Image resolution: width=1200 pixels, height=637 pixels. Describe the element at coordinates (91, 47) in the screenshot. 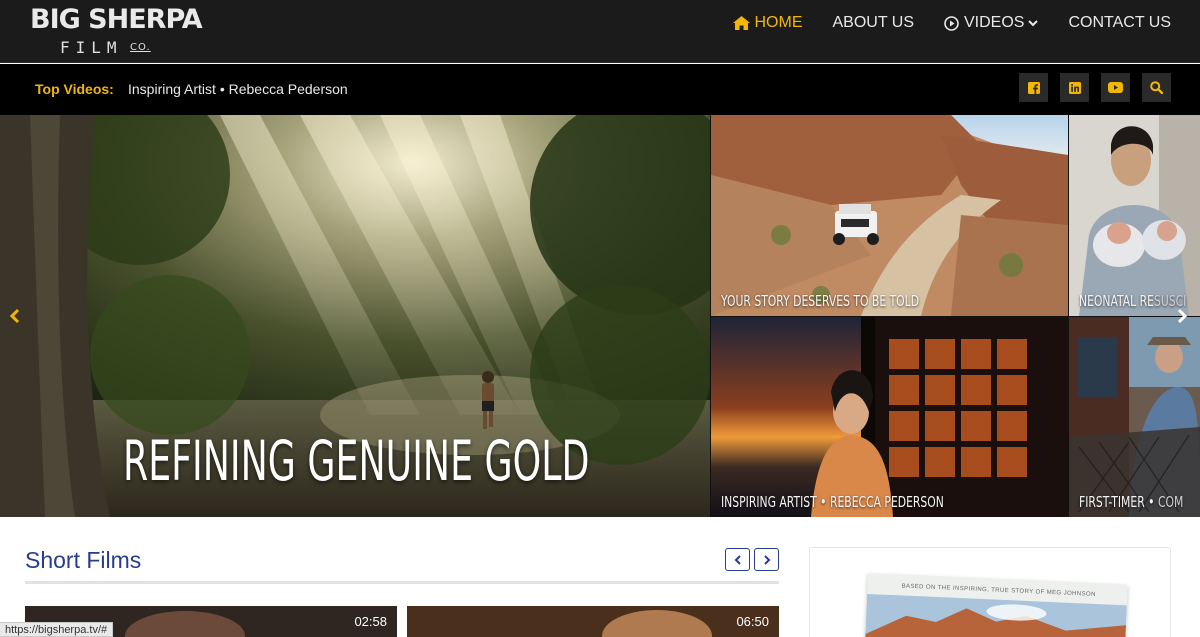

I see `logo-line-2: FILM` at that location.